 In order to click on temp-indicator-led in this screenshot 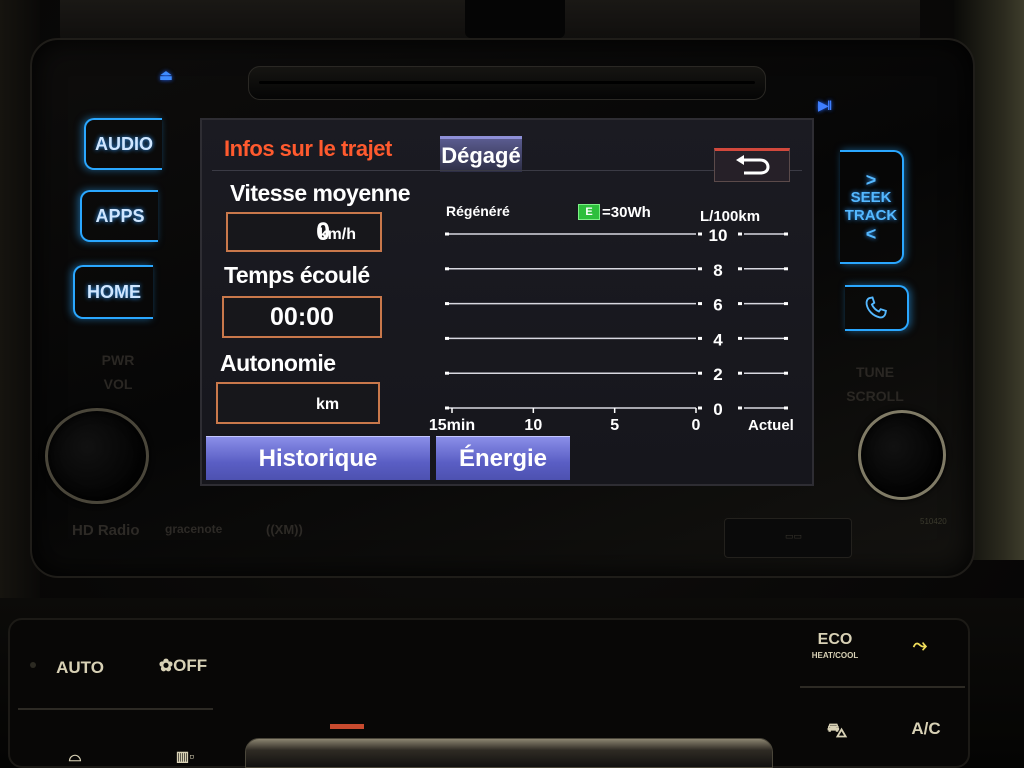, I will do `click(347, 726)`.